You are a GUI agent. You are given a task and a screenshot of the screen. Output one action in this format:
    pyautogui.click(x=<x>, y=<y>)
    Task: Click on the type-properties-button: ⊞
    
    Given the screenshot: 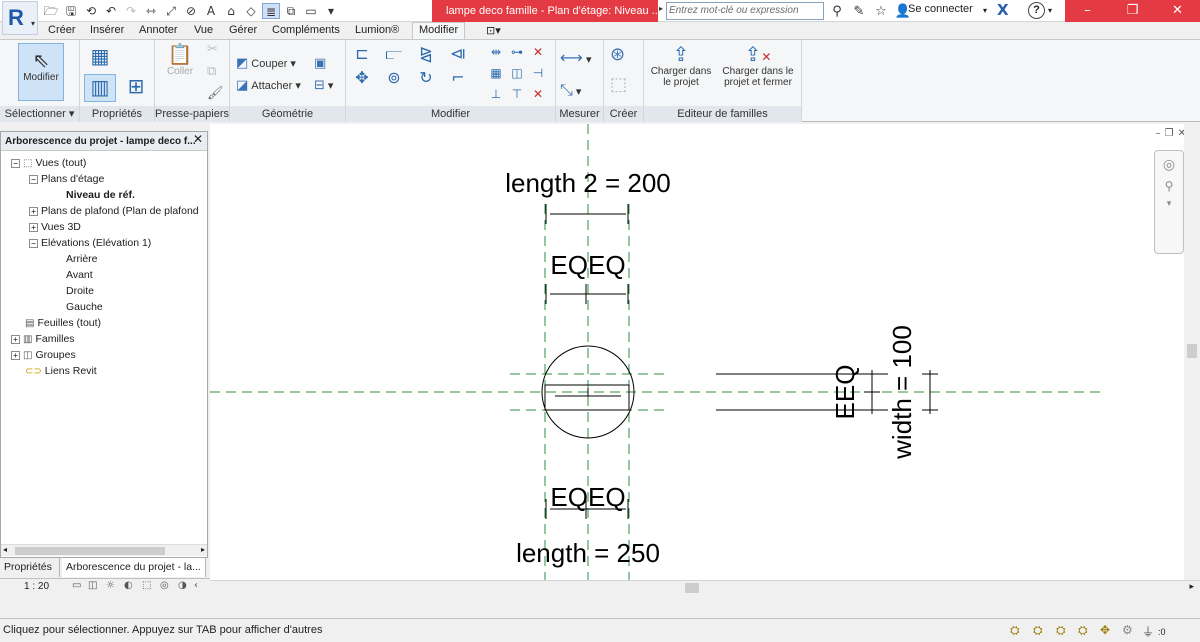 What is the action you would take?
    pyautogui.click(x=136, y=88)
    